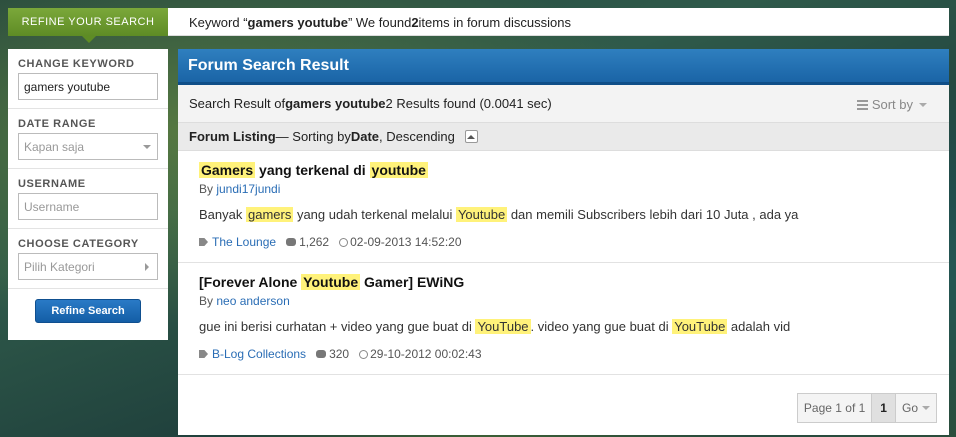 Image resolution: width=956 pixels, height=437 pixels. What do you see at coordinates (259, 354) in the screenshot?
I see `forum-link: B-Log Collections` at bounding box center [259, 354].